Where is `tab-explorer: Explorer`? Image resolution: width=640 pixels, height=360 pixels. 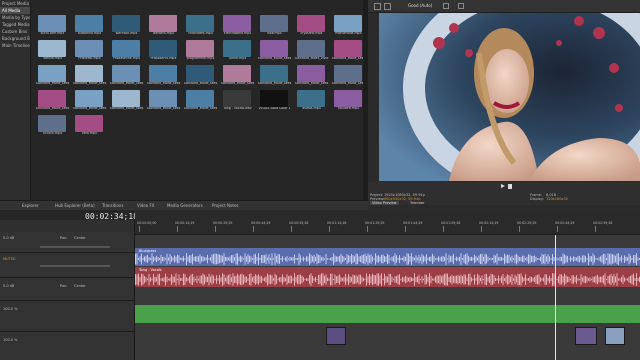 tab-explorer: Explorer is located at coordinates (30, 205).